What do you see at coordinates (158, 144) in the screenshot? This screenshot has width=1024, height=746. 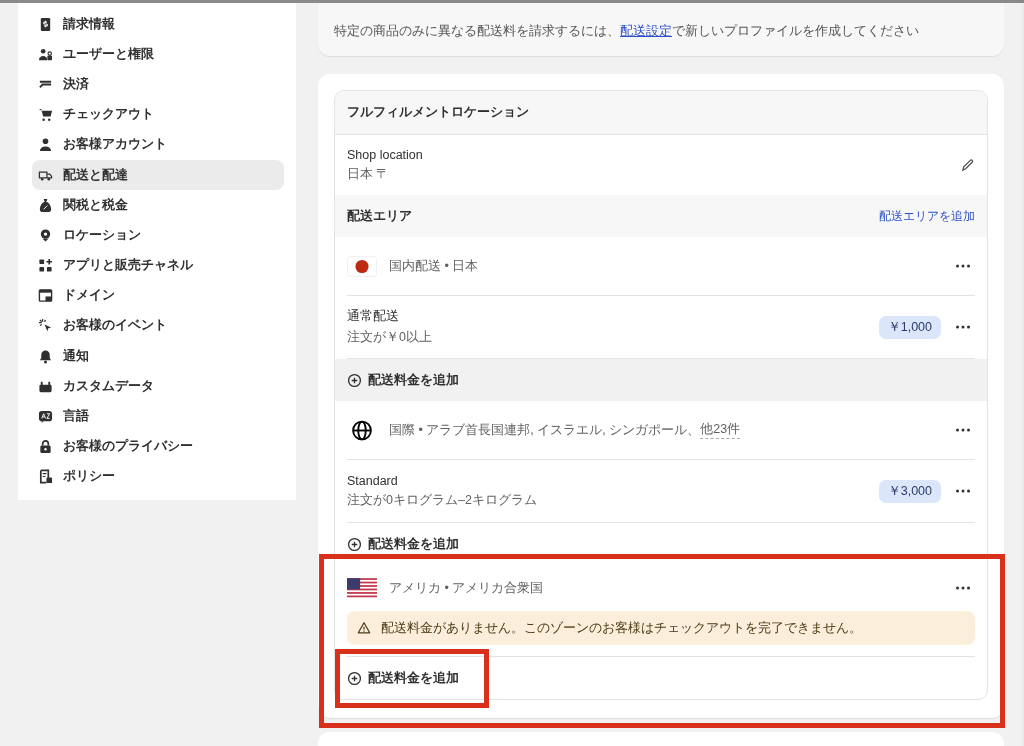 I see `sidebar-item: お客様アカウント` at bounding box center [158, 144].